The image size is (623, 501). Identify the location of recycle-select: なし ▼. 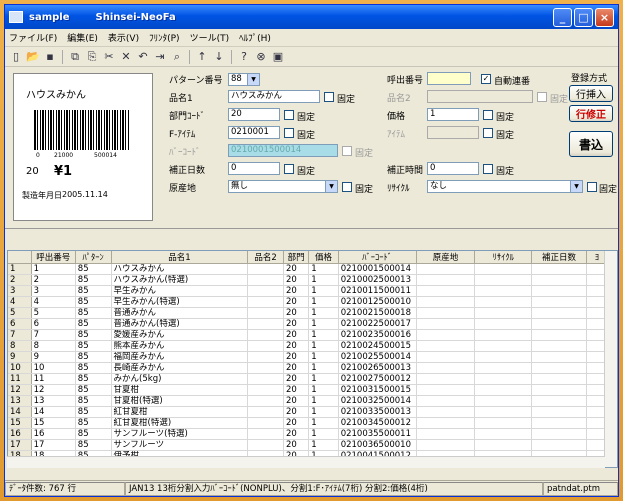
(505, 186).